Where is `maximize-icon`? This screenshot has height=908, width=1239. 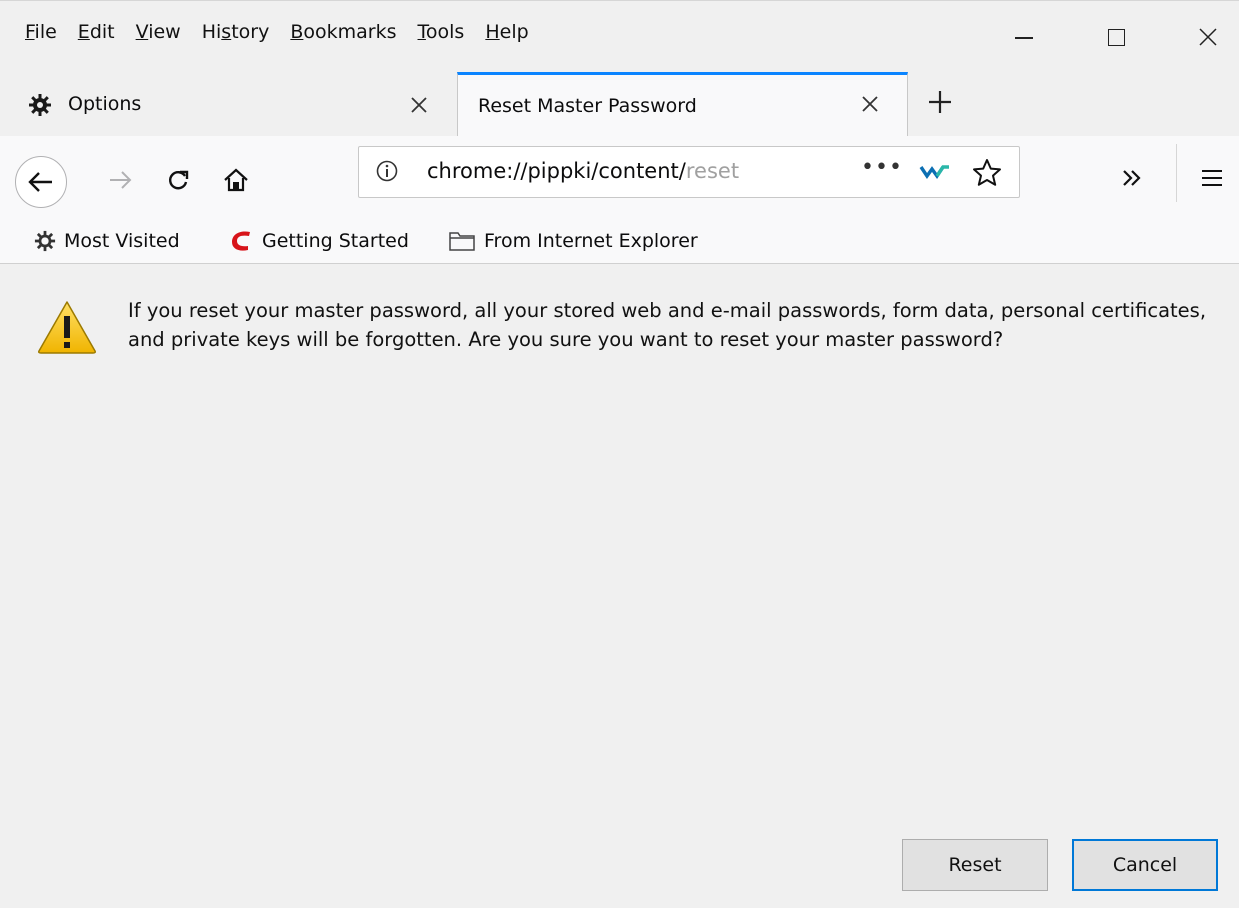
maximize-icon is located at coordinates (1116, 37).